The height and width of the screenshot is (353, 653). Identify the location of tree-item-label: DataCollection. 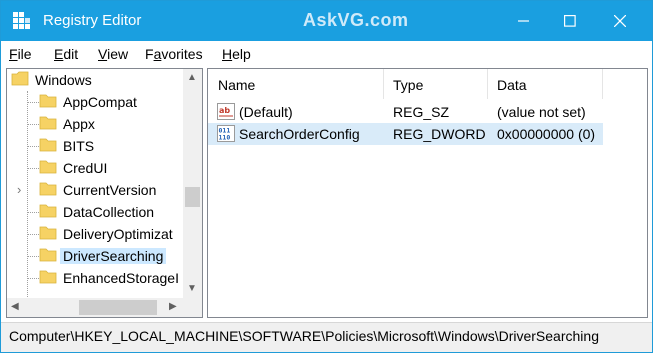
(109, 212).